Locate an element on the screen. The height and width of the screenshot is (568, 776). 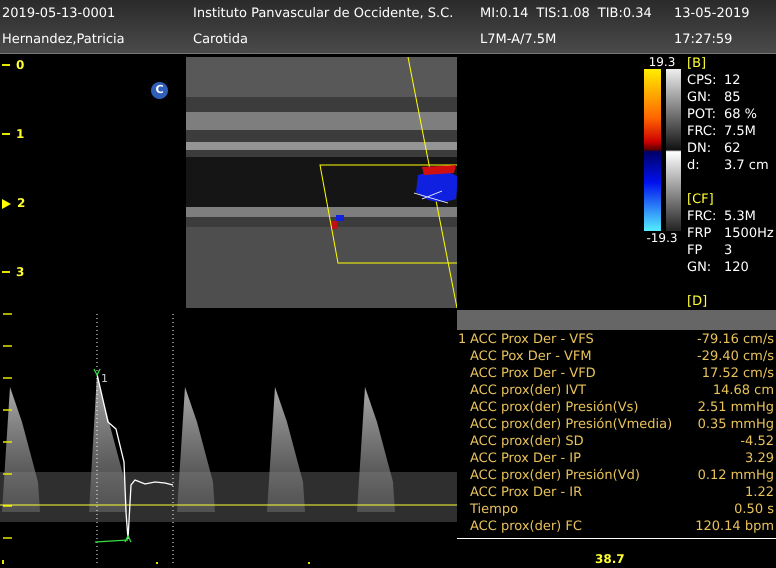
exam-time: 17:27:59 is located at coordinates (704, 40).